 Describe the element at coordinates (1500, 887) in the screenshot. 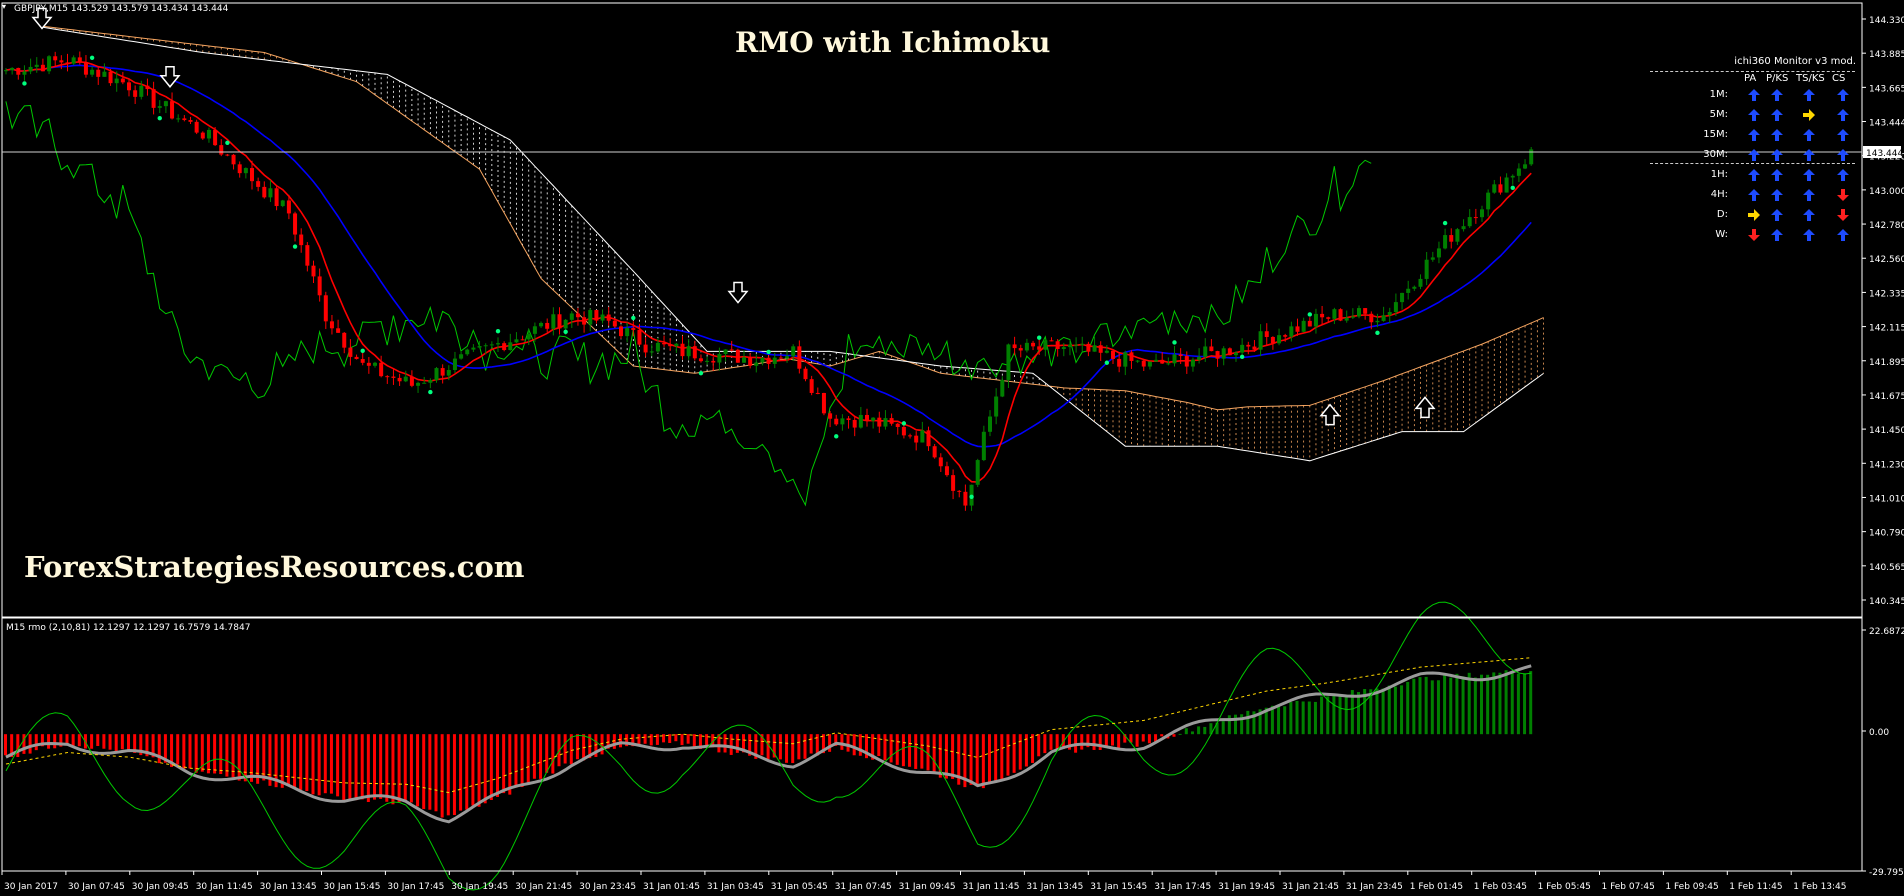

I see `time-tick-label: 1 Feb 03:45` at that location.